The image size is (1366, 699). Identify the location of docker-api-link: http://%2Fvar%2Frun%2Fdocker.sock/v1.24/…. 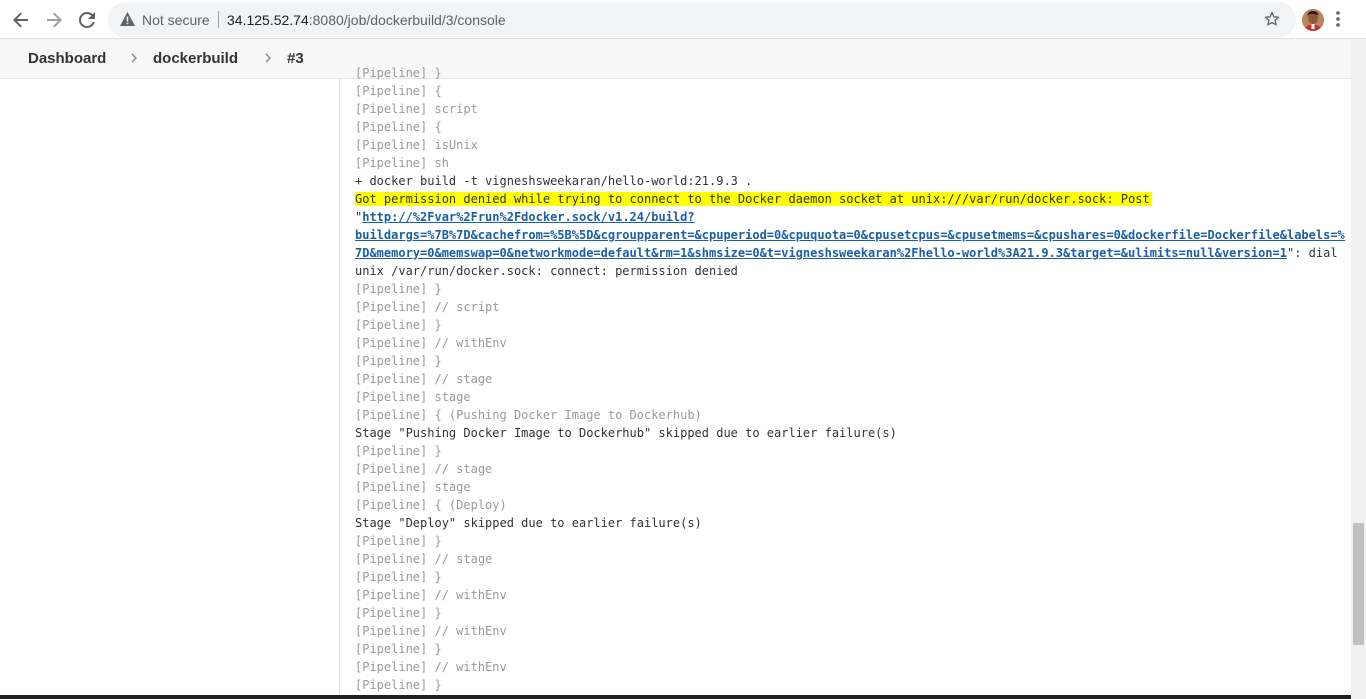
(528, 217).